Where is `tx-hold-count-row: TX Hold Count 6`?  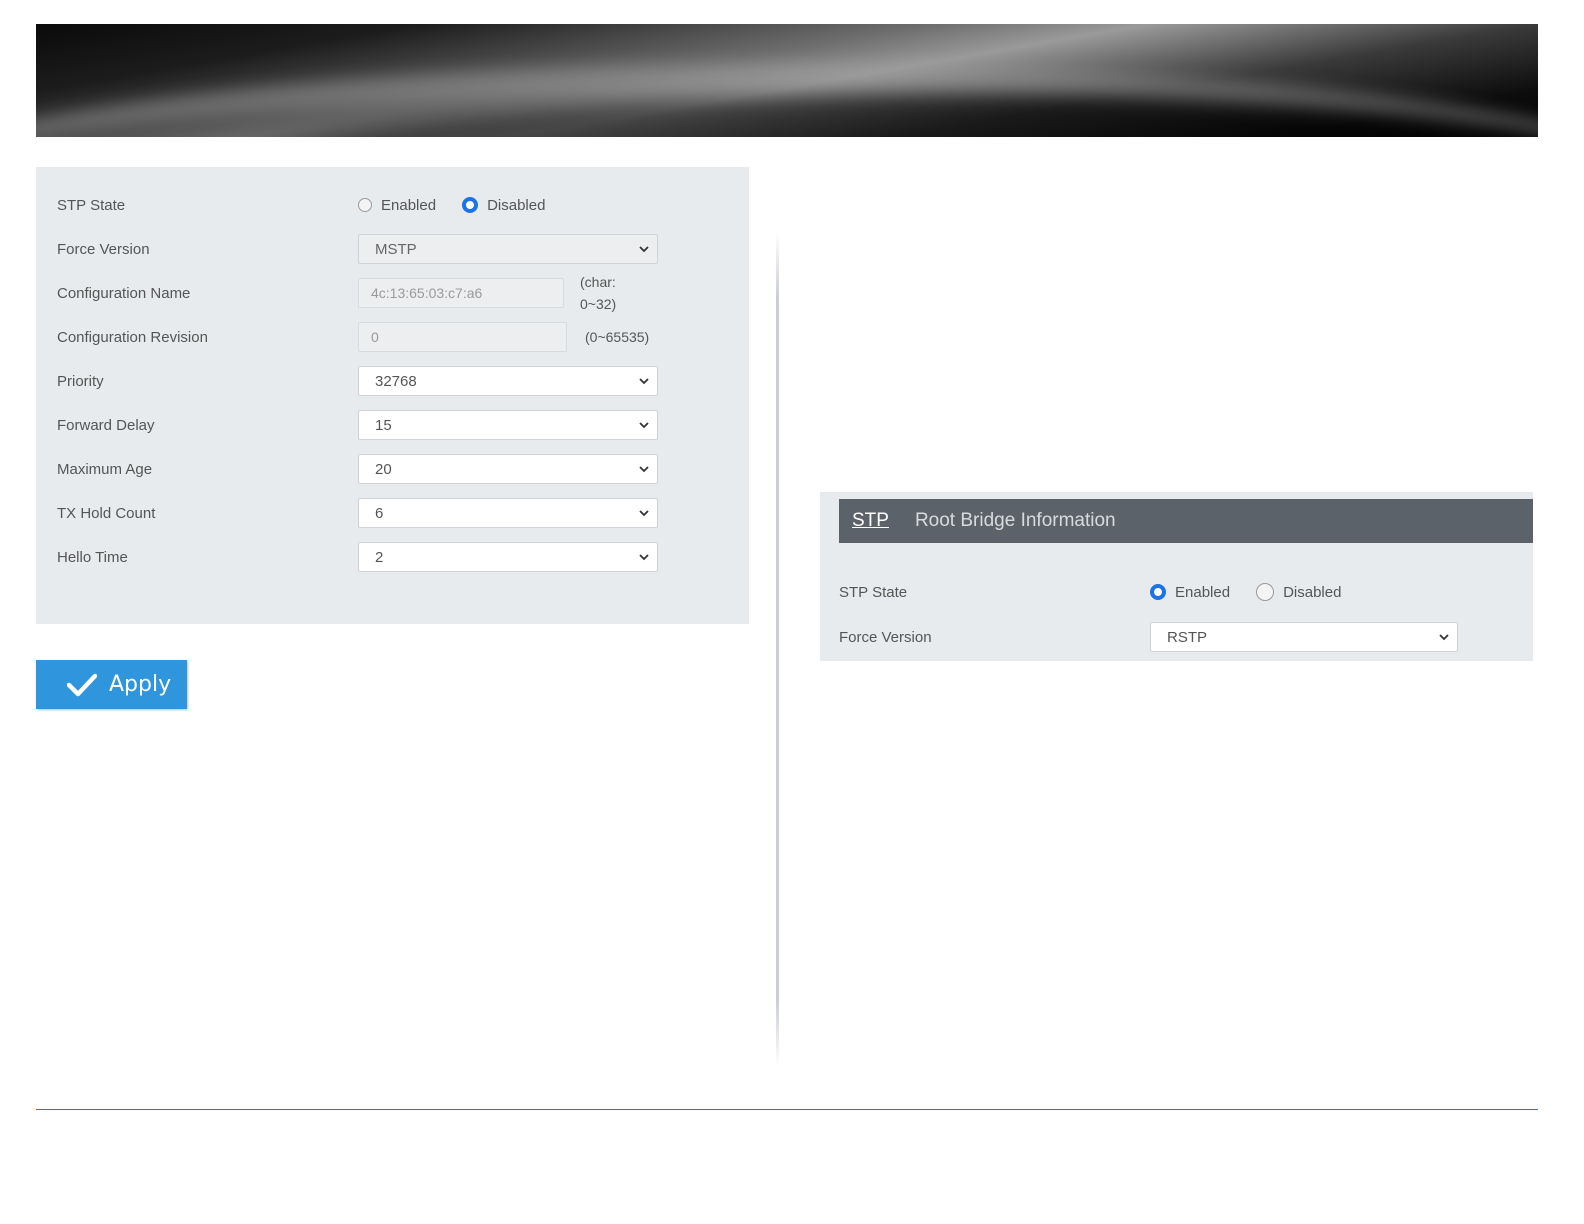
tx-hold-count-row: TX Hold Count 6 is located at coordinates (357, 513).